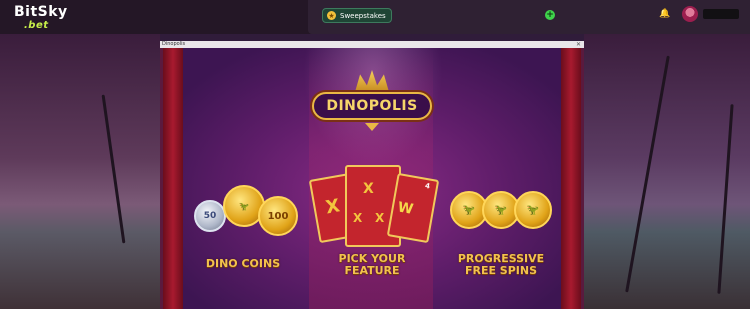 The height and width of the screenshot is (309, 750). I want to click on feature-label-pick-your-feature: PICK YOUR FEATURE, so click(372, 264).